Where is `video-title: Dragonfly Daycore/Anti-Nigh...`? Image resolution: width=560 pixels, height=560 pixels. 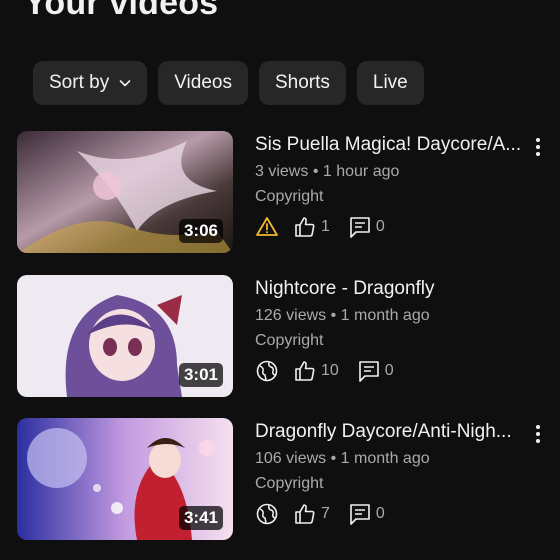
video-title: Dragonfly Daycore/Anti-Nigh... is located at coordinates (389, 432).